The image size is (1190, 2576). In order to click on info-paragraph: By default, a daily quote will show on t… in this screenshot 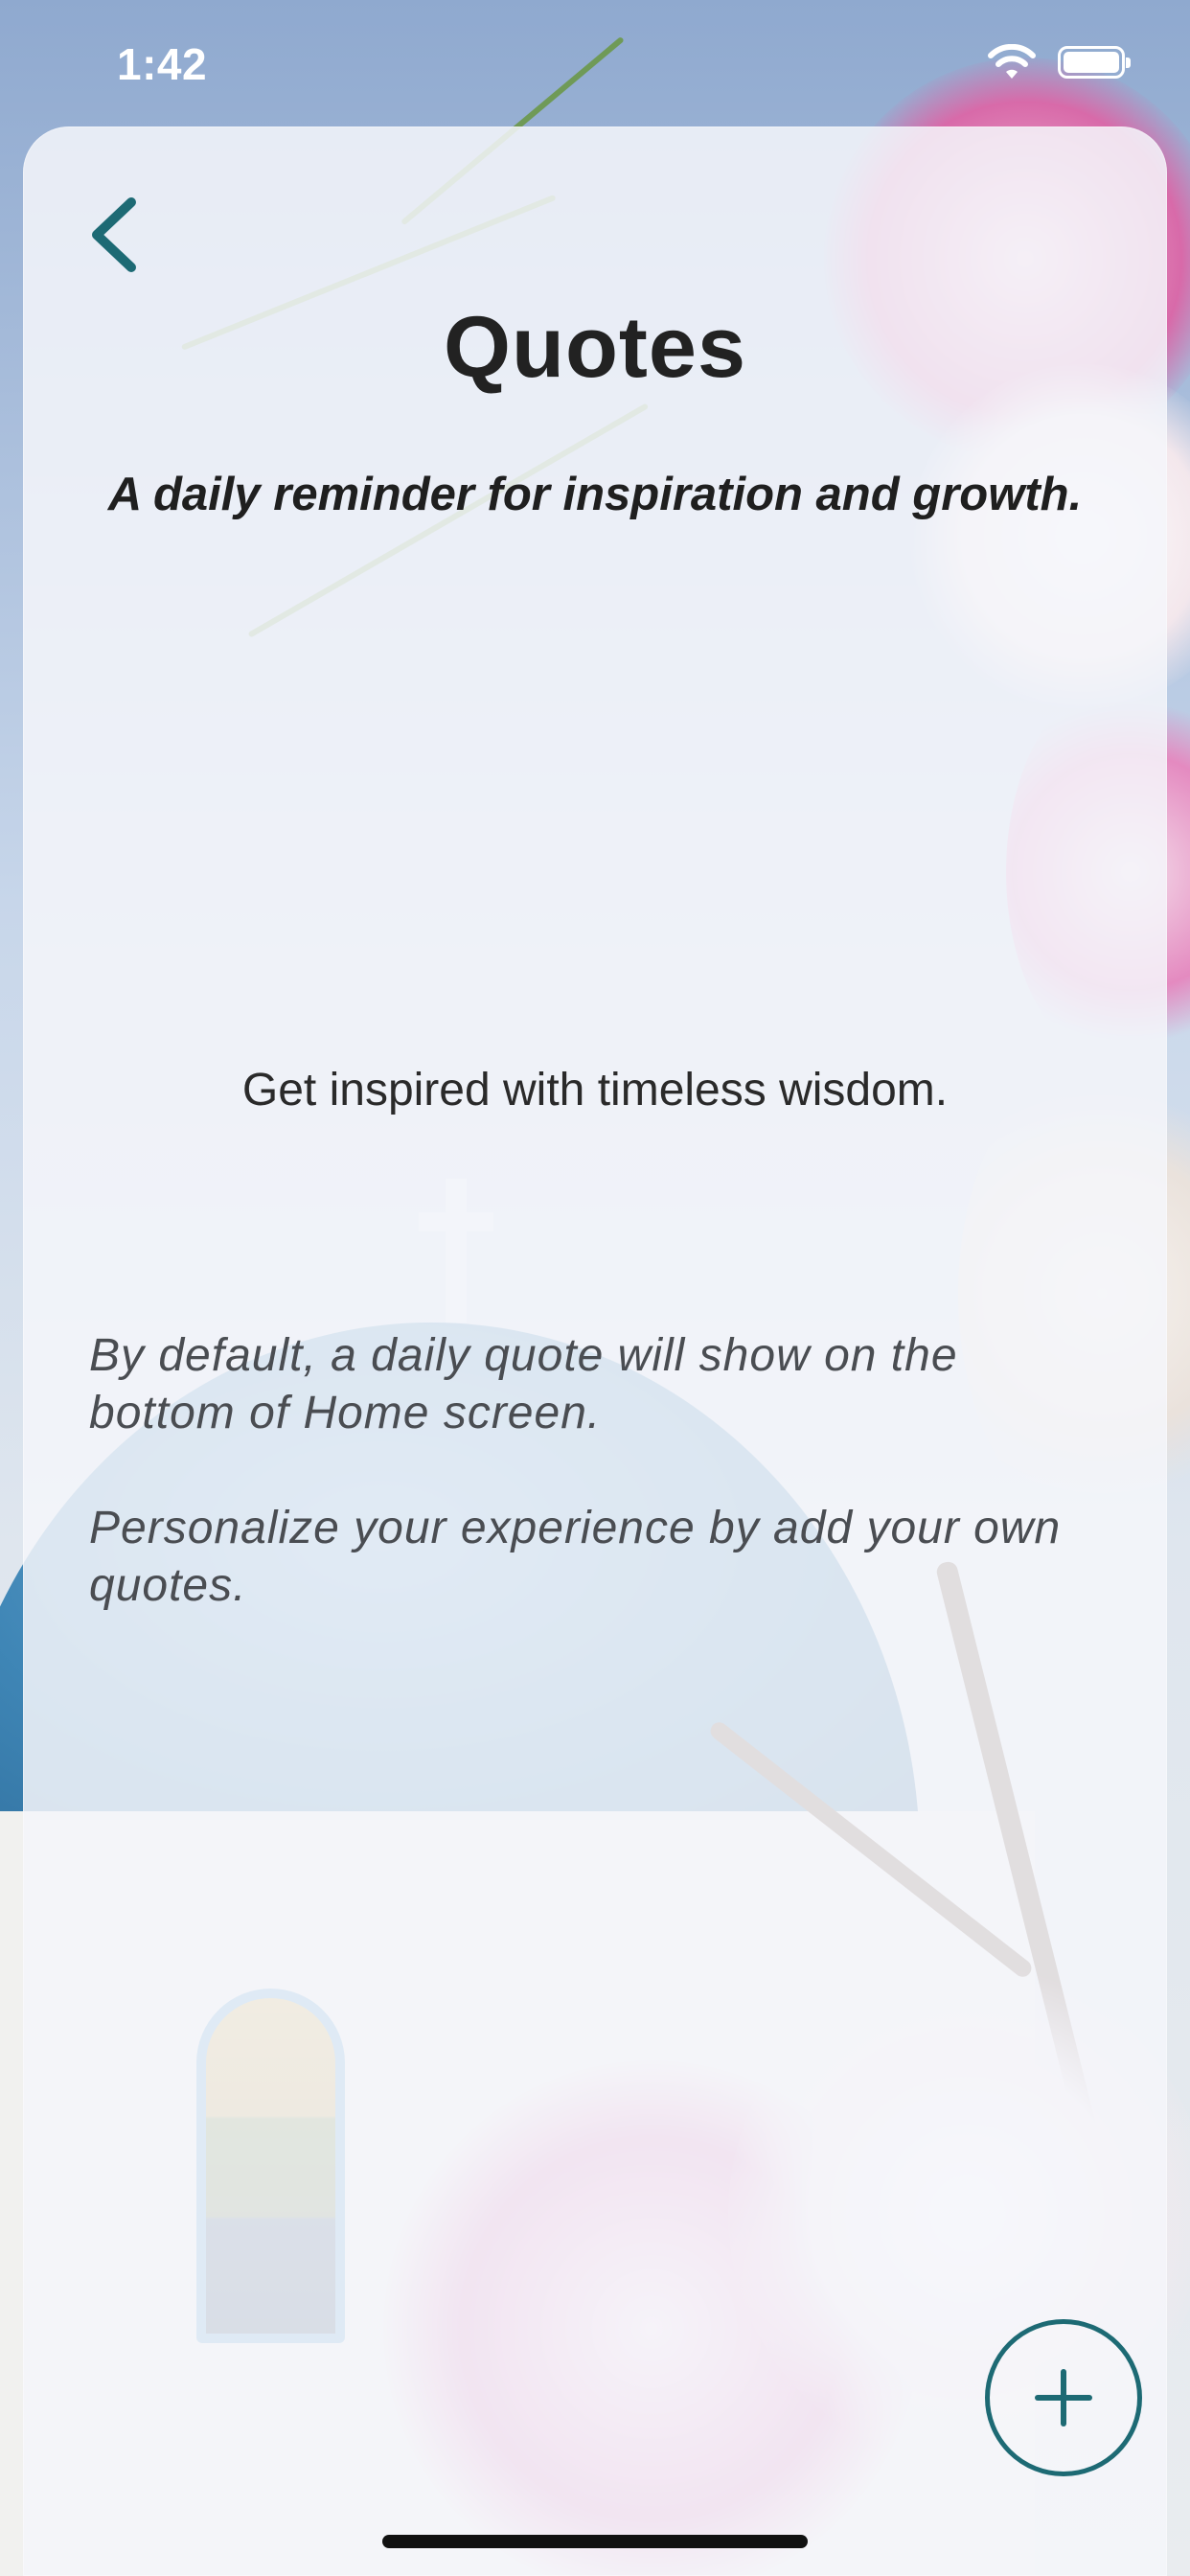, I will do `click(524, 1384)`.